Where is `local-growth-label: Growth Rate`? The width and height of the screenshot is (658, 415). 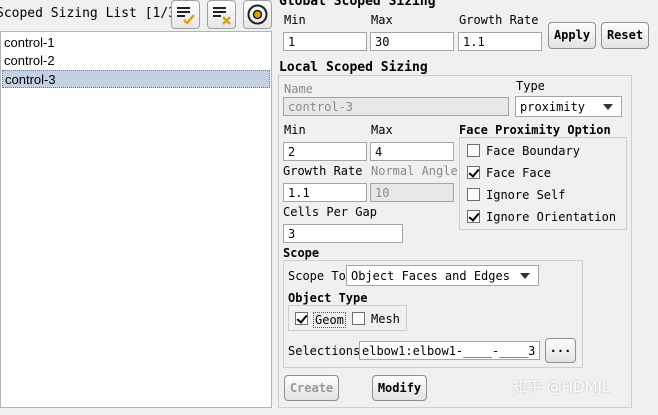 local-growth-label: Growth Rate is located at coordinates (323, 171).